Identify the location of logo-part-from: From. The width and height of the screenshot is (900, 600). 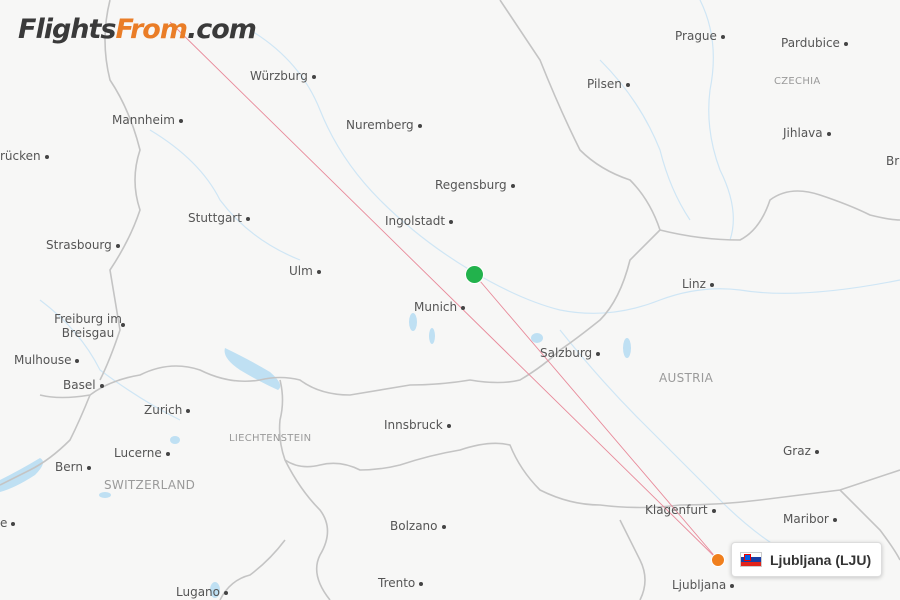
(151, 29).